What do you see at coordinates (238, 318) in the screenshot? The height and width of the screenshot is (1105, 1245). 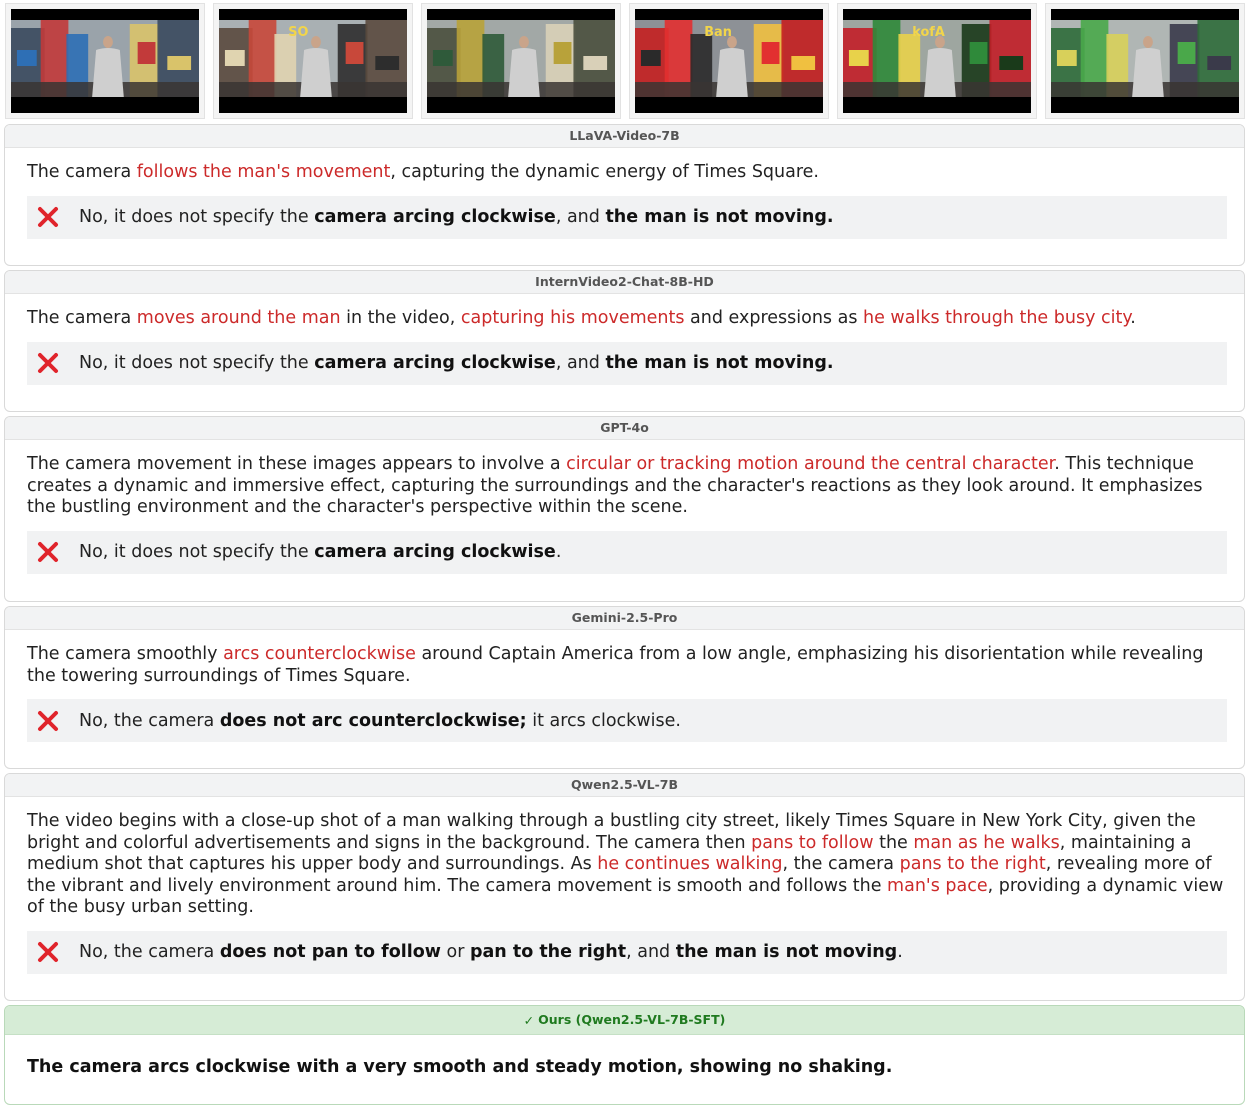 I see `error-highlight: moves around the man` at bounding box center [238, 318].